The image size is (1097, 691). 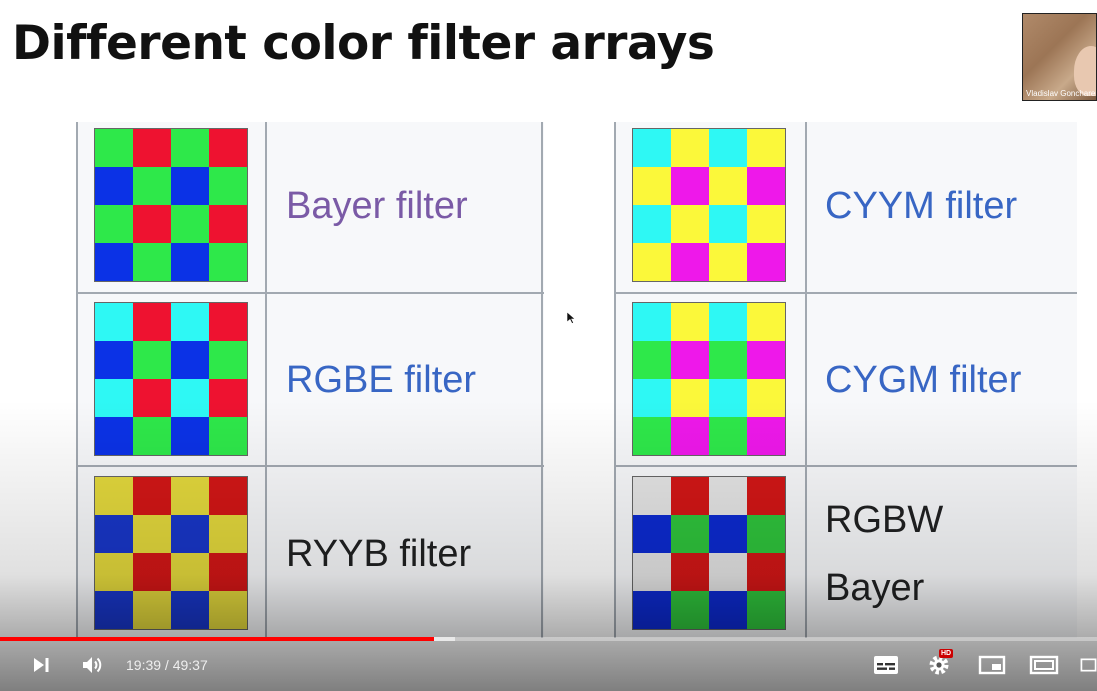 I want to click on rgbe-filter-pattern, so click(x=171, y=379).